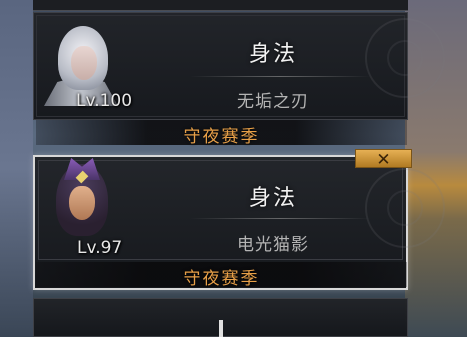  I want to click on previous-card-edge, so click(220, 5).